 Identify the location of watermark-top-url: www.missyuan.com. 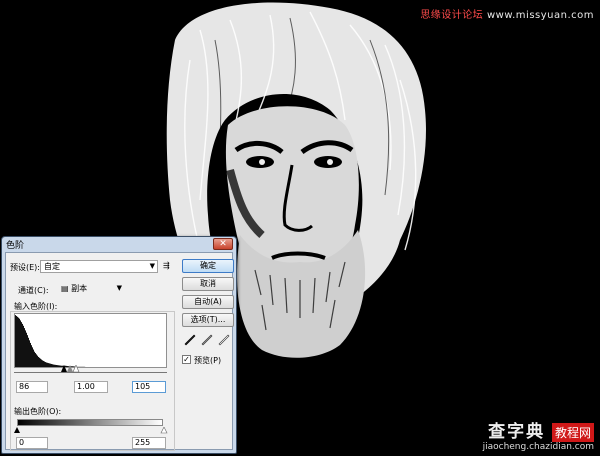
(540, 15).